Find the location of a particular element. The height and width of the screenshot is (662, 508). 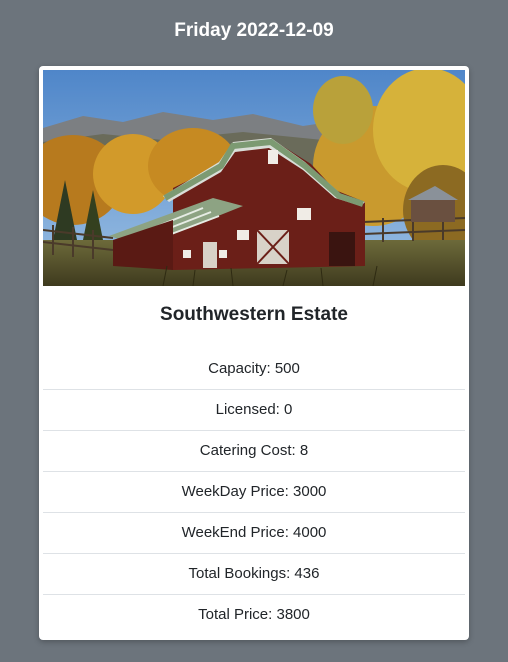

venue-name: Southwestern Estate is located at coordinates (254, 314).